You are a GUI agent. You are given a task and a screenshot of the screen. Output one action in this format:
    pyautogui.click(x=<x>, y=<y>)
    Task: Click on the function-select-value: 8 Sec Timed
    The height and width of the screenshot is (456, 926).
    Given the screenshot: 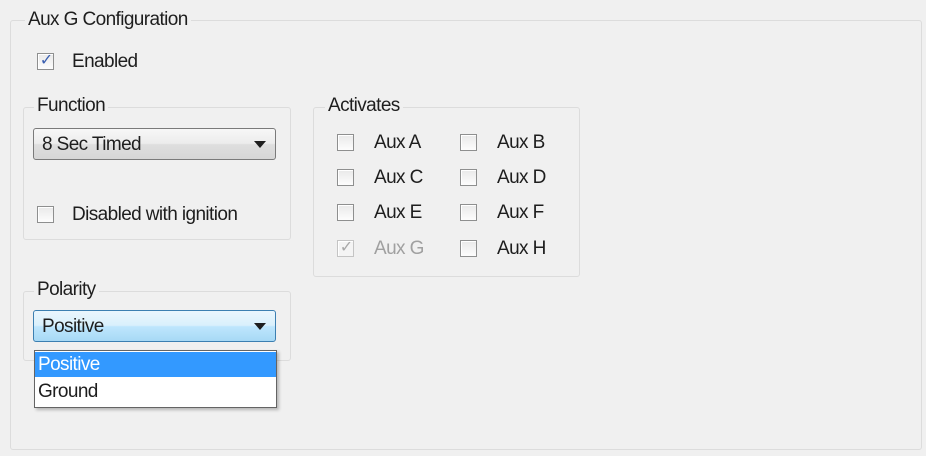 What is the action you would take?
    pyautogui.click(x=92, y=144)
    